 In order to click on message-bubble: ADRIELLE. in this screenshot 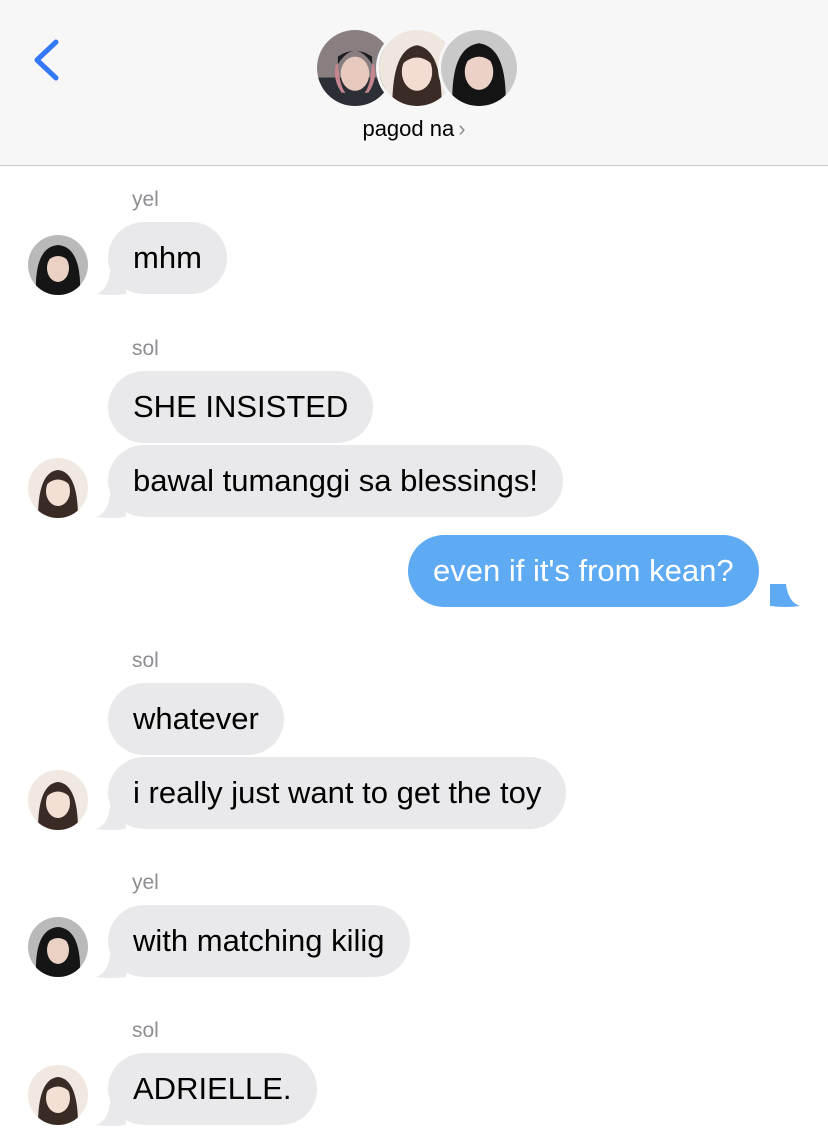, I will do `click(212, 1089)`.